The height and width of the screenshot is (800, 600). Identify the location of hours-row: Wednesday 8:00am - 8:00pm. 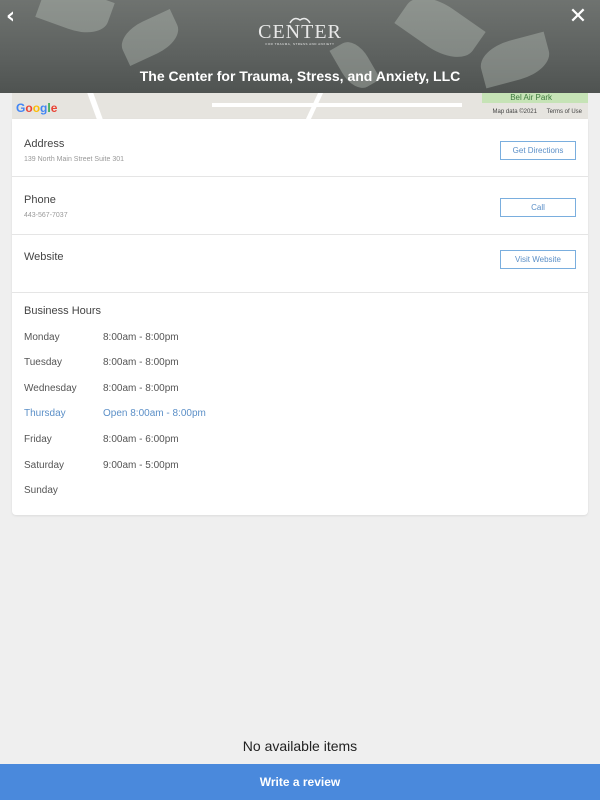
(101, 388).